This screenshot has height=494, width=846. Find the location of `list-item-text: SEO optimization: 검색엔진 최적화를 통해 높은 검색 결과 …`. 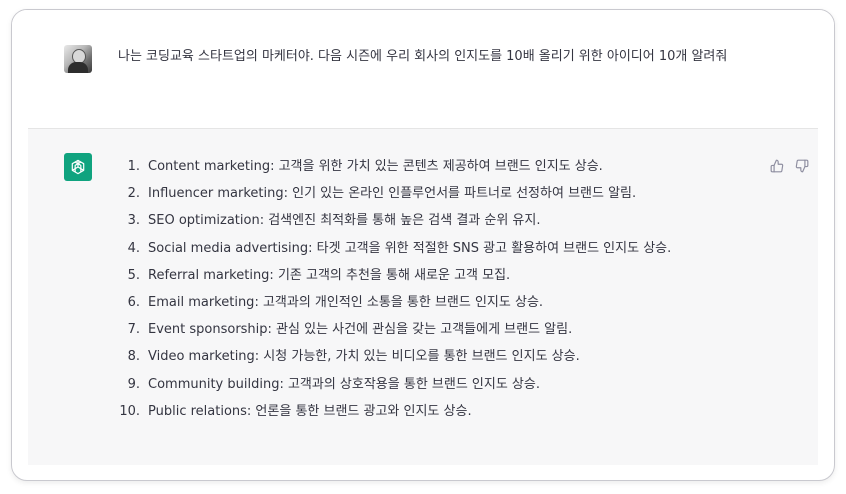

list-item-text: SEO optimization: 검색엔진 최적화를 통해 높은 검색 결과 … is located at coordinates (344, 221).